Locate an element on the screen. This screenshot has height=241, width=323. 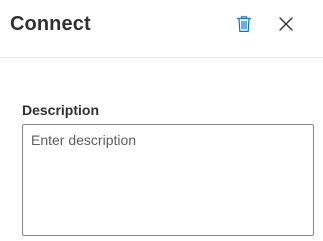
description-label: Description is located at coordinates (61, 110).